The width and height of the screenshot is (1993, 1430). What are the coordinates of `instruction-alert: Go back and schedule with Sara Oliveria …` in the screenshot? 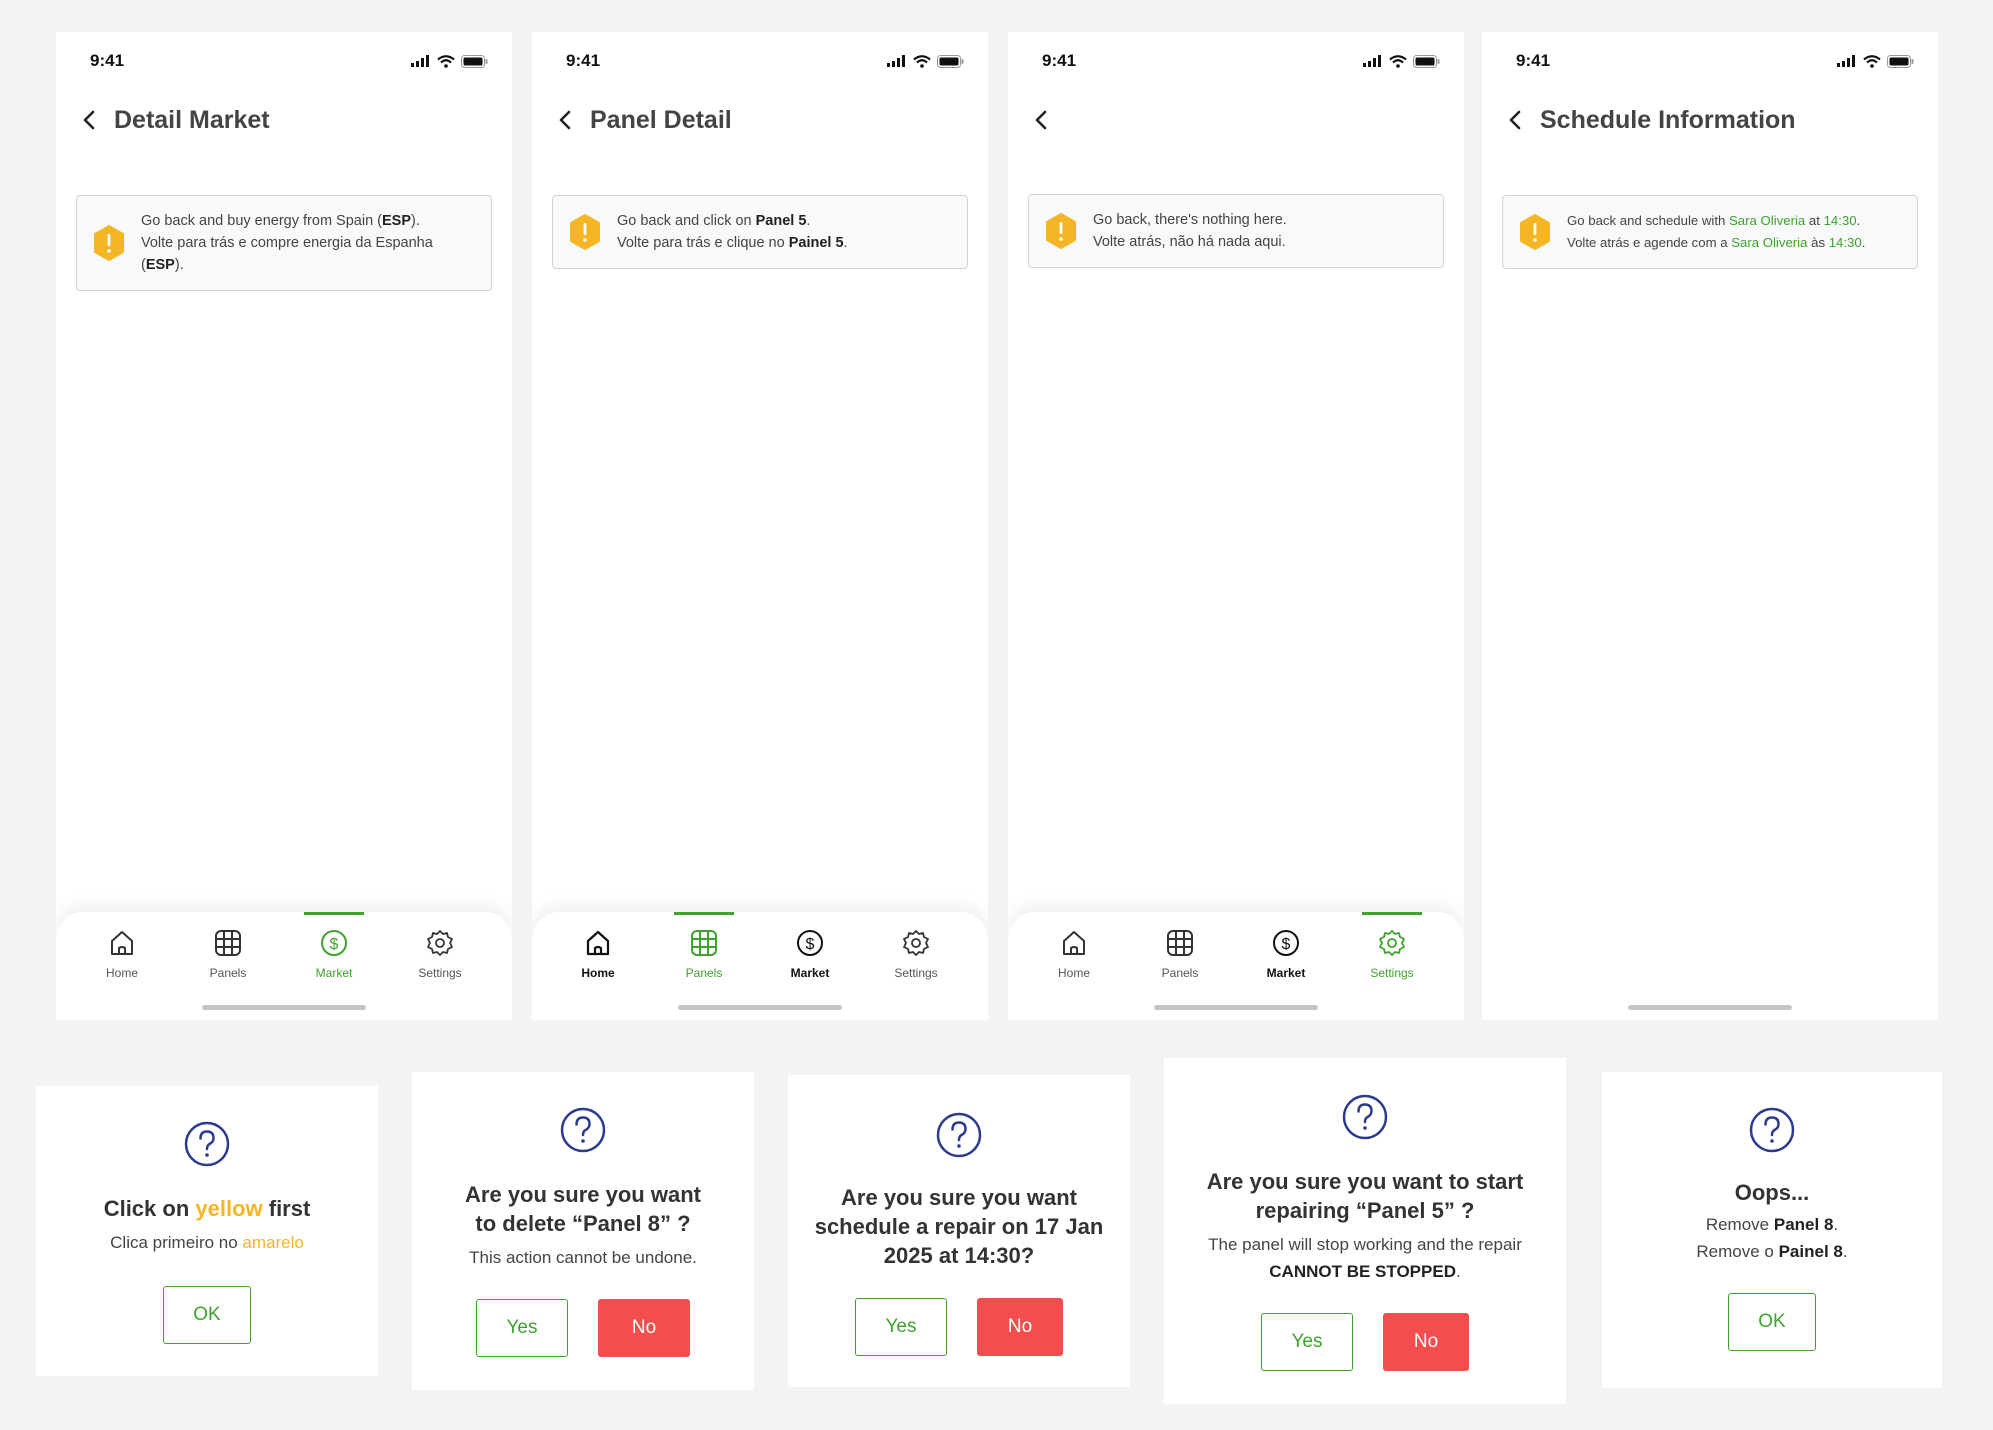 It's located at (1710, 232).